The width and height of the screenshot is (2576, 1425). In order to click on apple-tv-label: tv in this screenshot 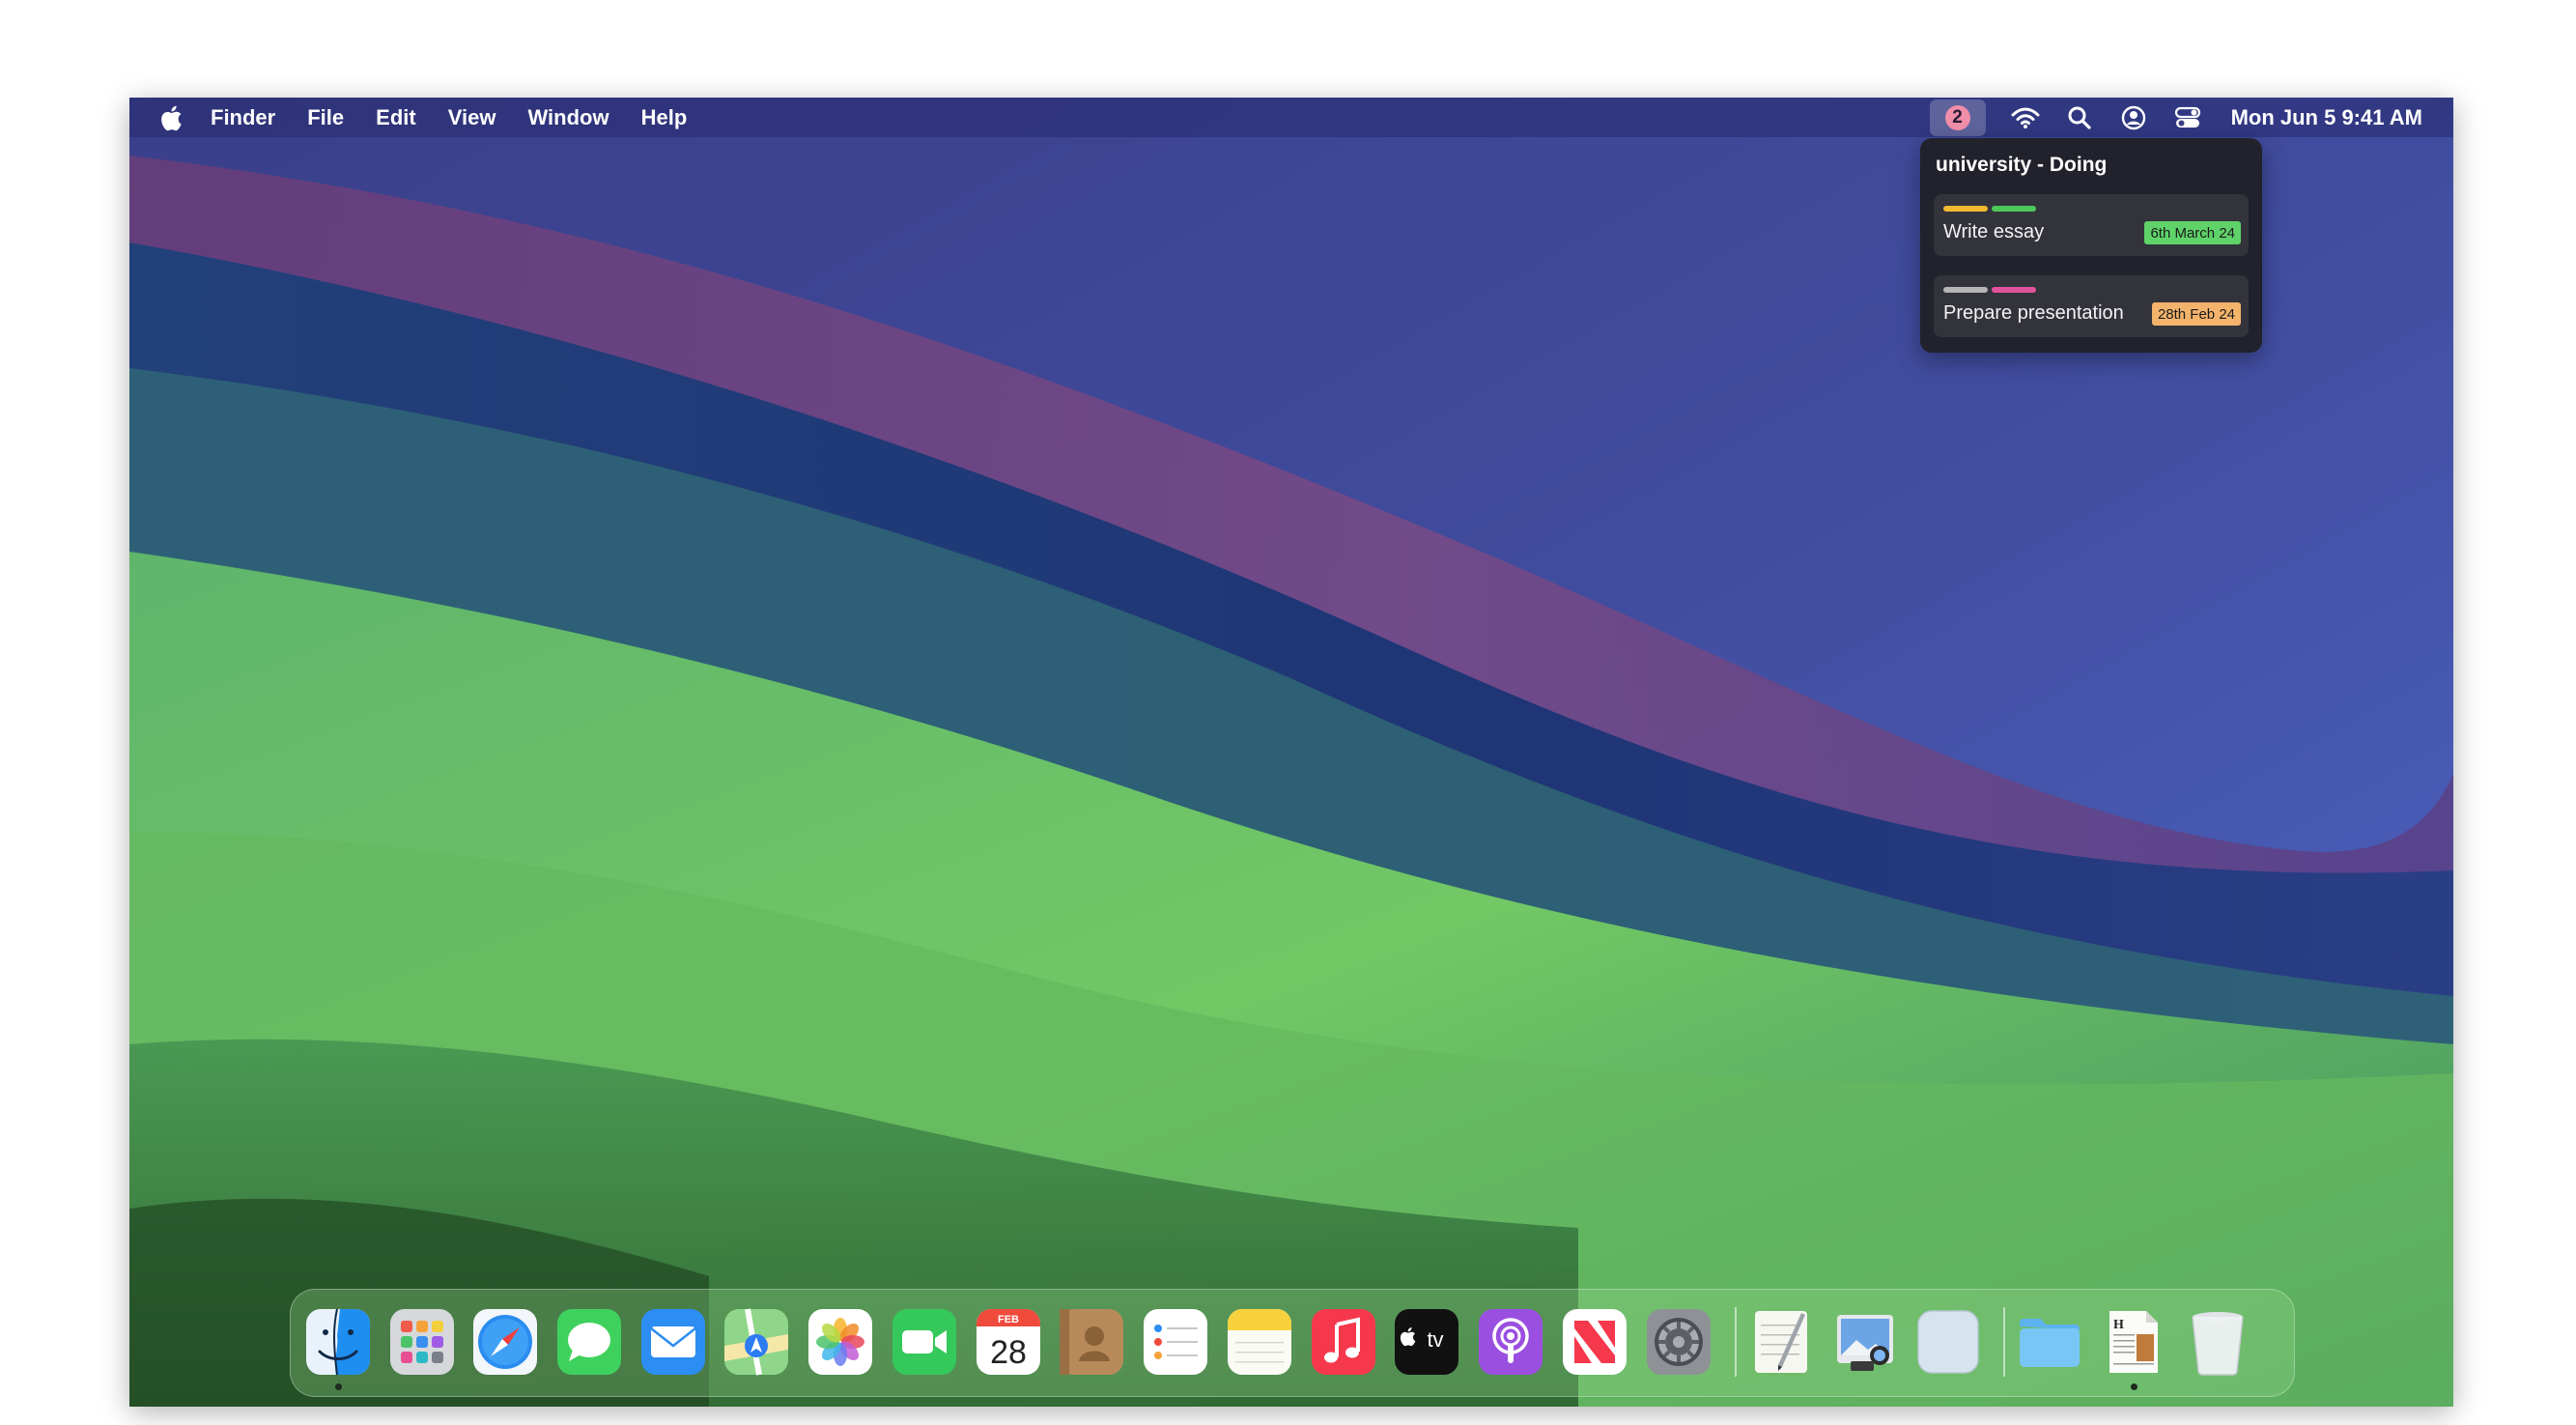, I will do `click(1435, 1340)`.